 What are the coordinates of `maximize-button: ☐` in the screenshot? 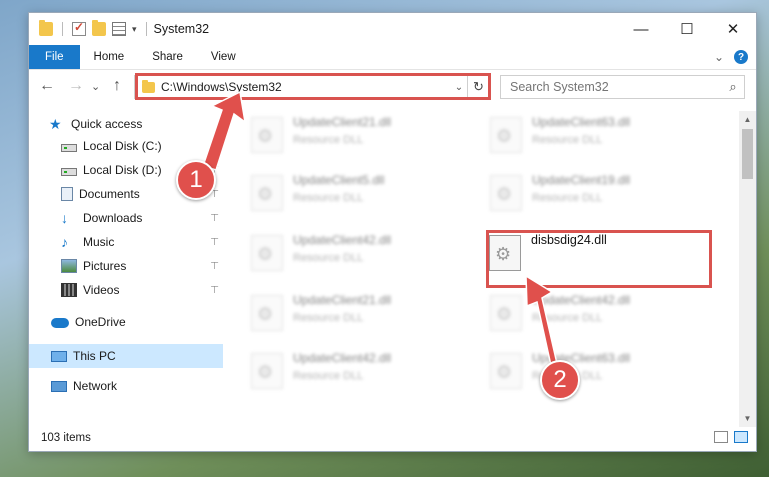 It's located at (687, 29).